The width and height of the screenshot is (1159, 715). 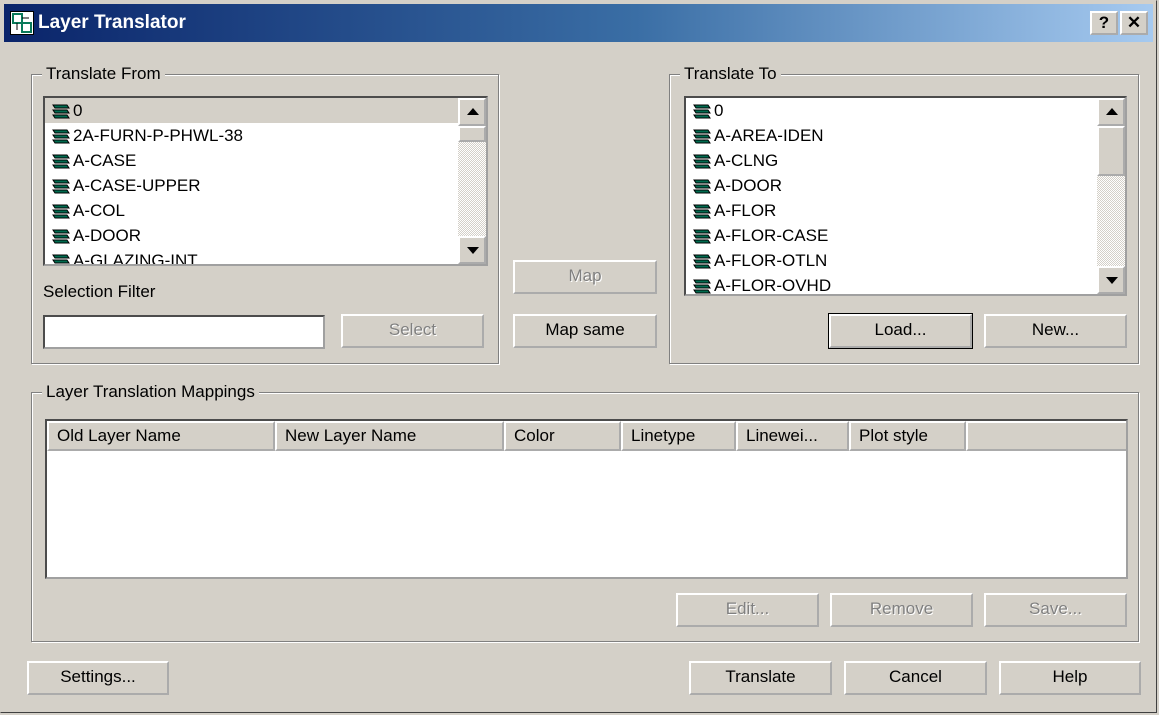 I want to click on list-item: A-COL, so click(x=265, y=210).